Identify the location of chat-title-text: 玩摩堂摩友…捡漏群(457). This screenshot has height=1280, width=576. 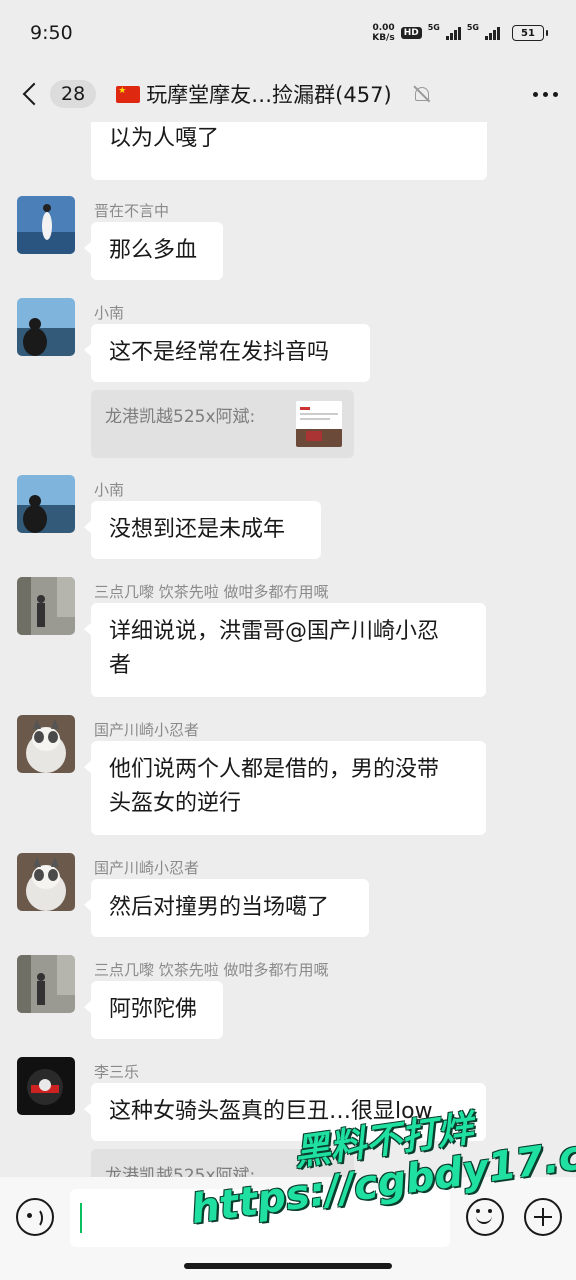
(269, 95).